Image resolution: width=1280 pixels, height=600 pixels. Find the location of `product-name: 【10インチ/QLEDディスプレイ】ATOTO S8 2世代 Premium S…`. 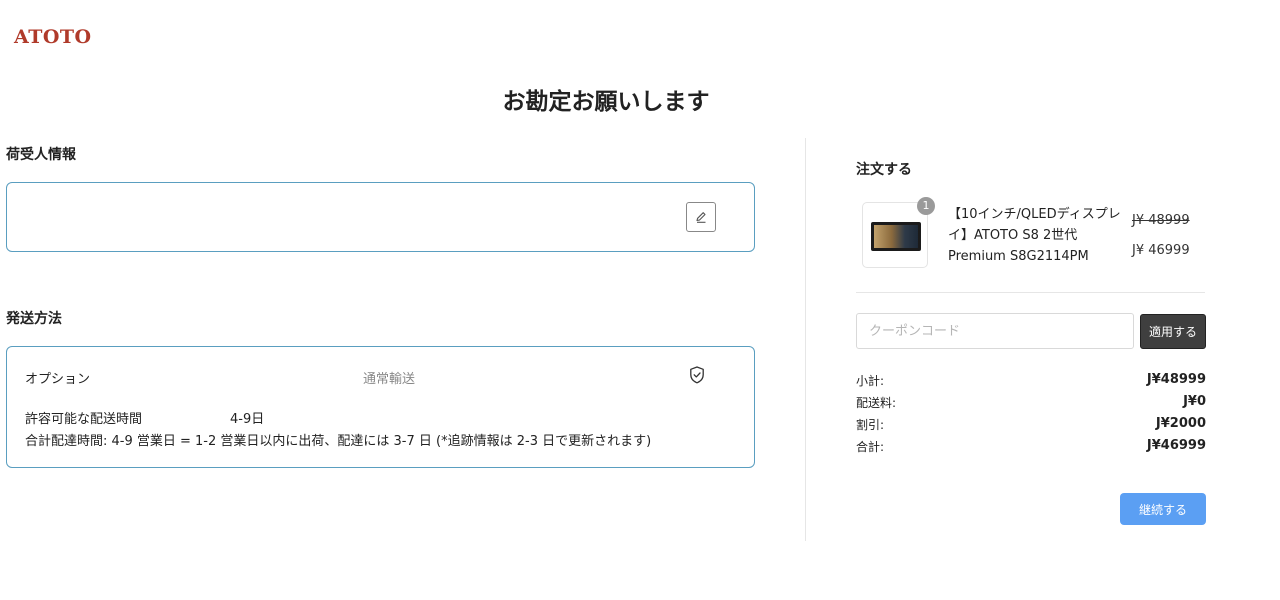

product-name: 【10インチ/QLEDディスプレイ】ATOTO S8 2世代 Premium S… is located at coordinates (1034, 235).